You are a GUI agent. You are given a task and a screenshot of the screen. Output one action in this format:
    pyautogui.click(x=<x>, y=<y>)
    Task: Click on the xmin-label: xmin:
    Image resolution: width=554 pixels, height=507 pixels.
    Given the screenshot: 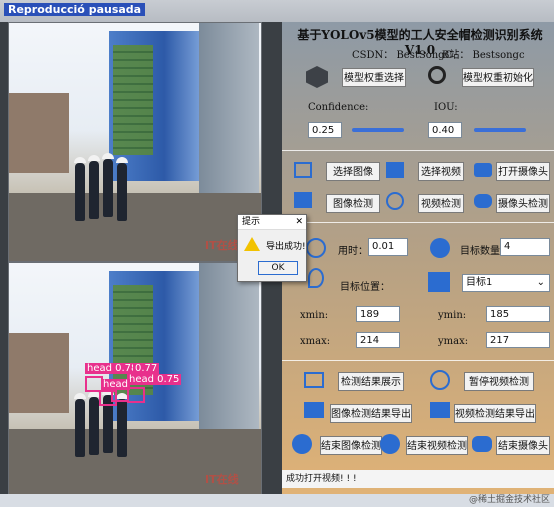 What is the action you would take?
    pyautogui.click(x=314, y=315)
    